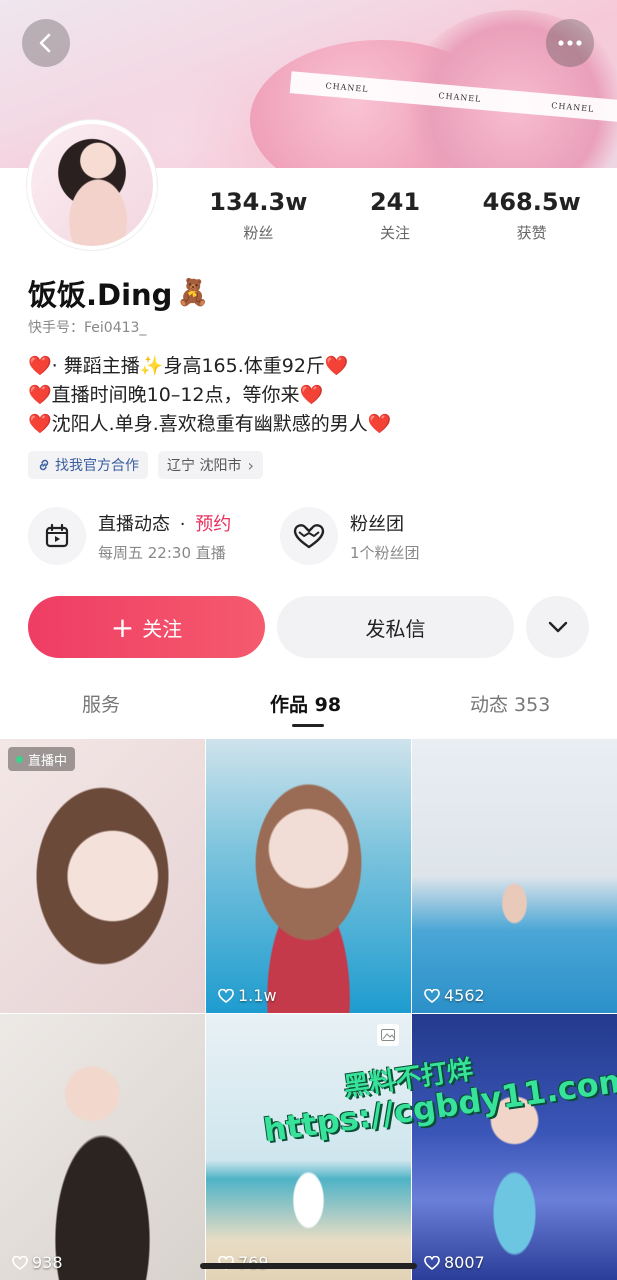  Describe the element at coordinates (162, 628) in the screenshot. I see `follow-label: 关注` at that location.